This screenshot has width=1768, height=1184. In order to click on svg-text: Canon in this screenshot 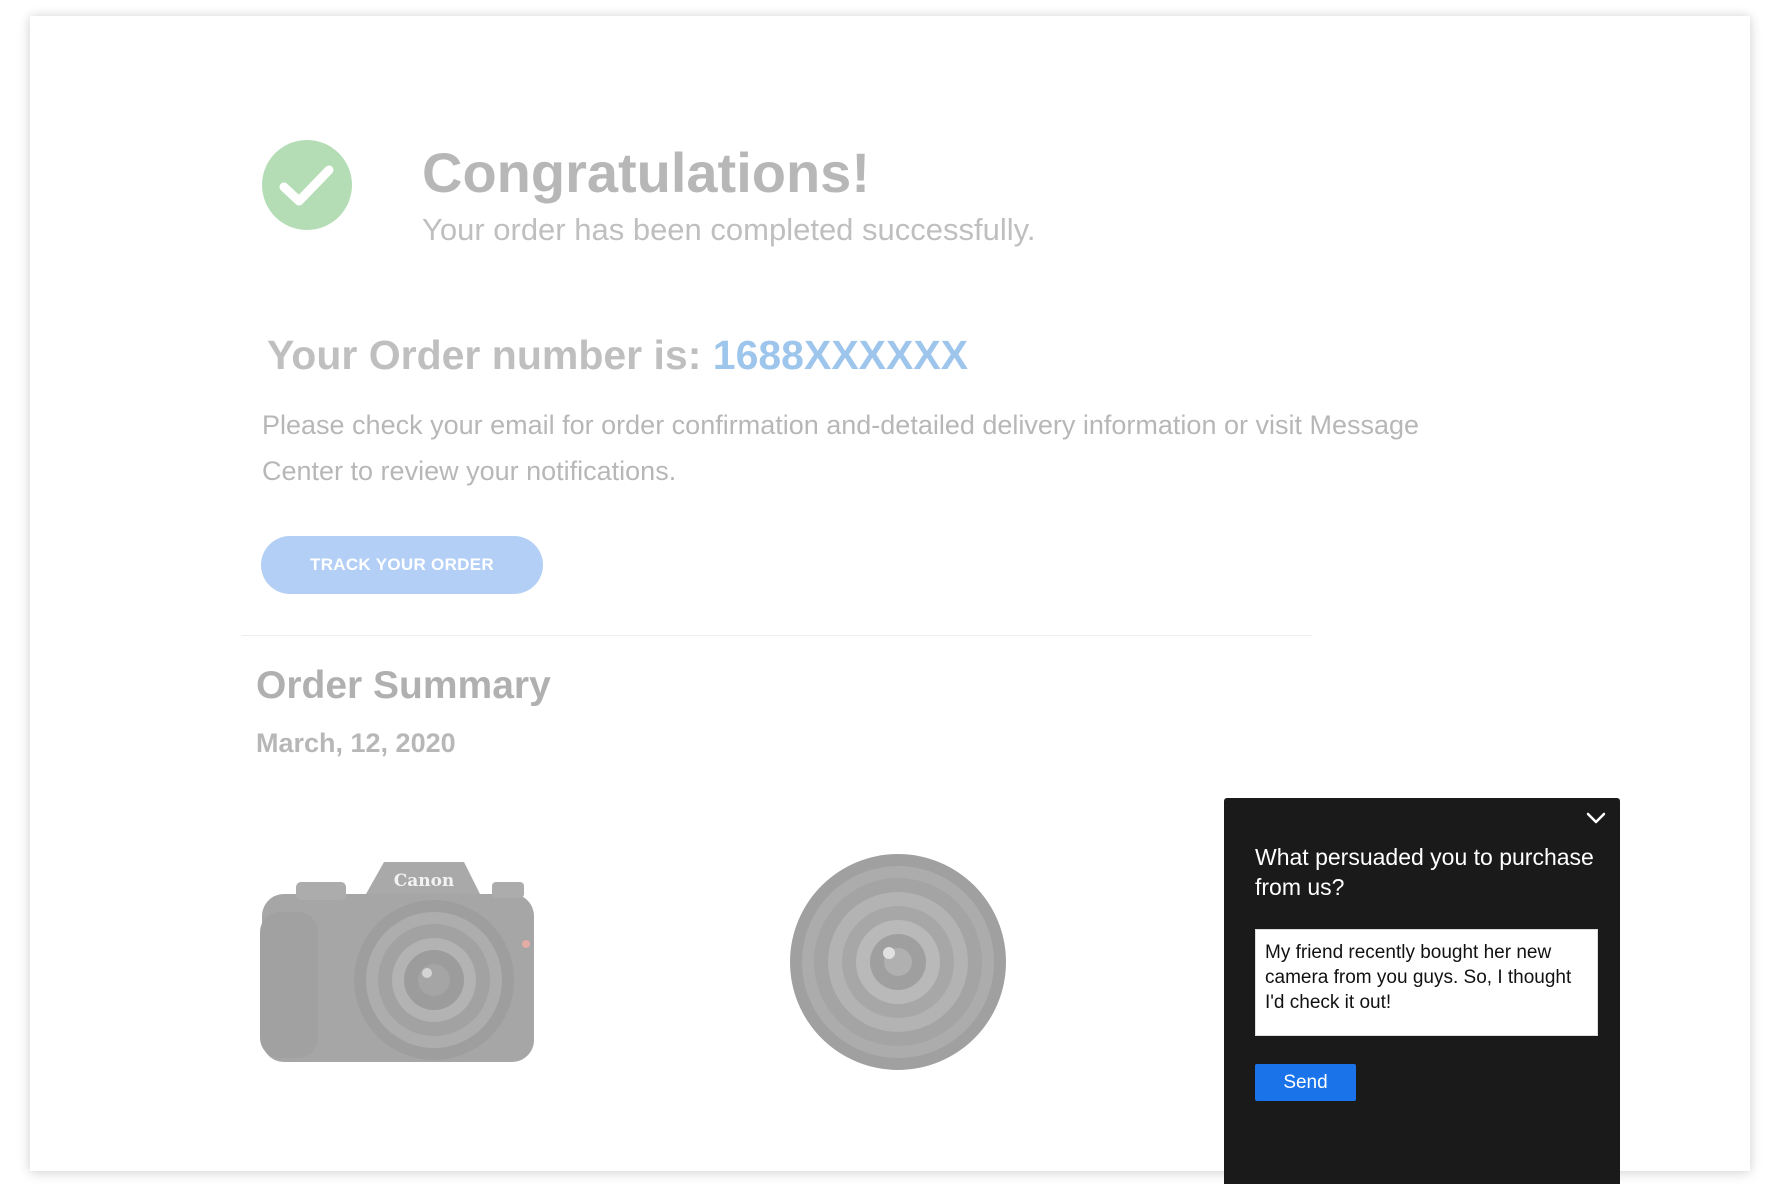, I will do `click(424, 881)`.